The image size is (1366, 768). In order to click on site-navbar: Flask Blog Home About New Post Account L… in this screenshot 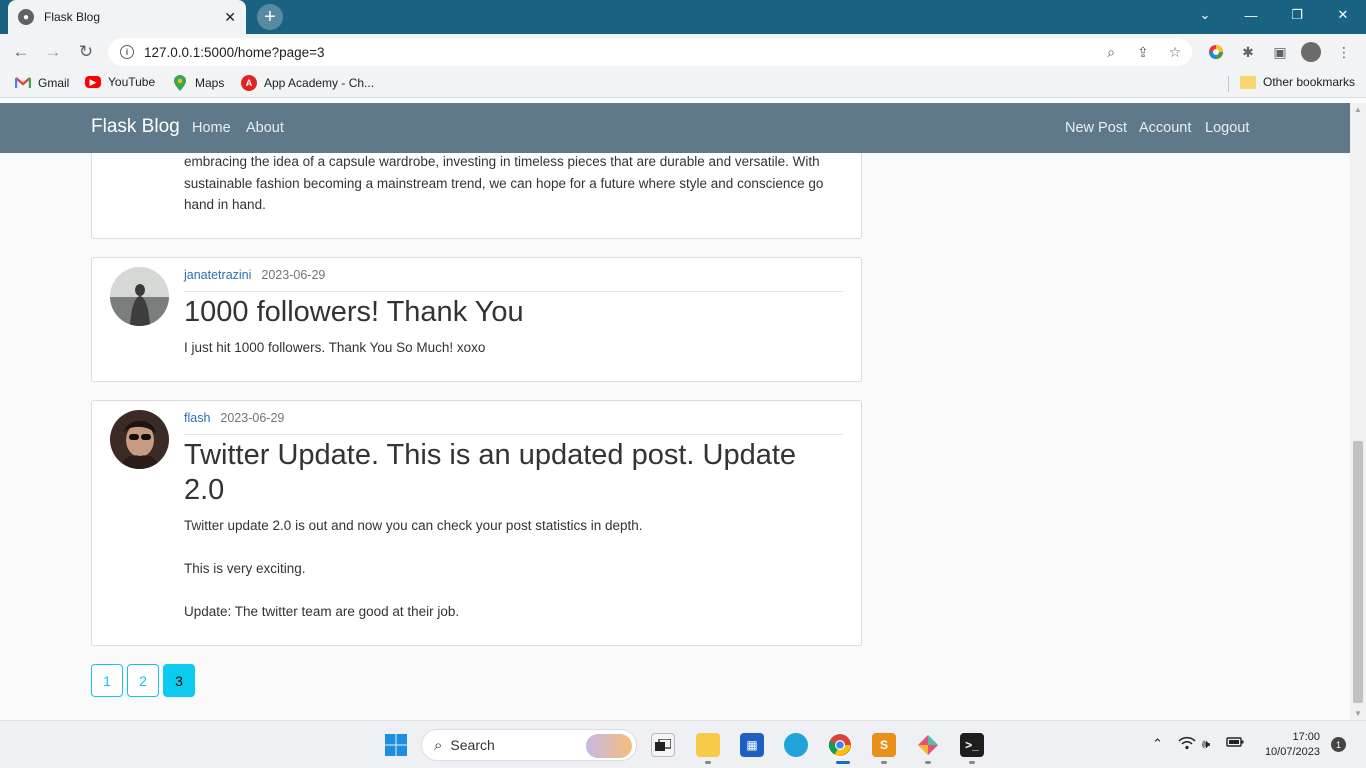, I will do `click(675, 128)`.